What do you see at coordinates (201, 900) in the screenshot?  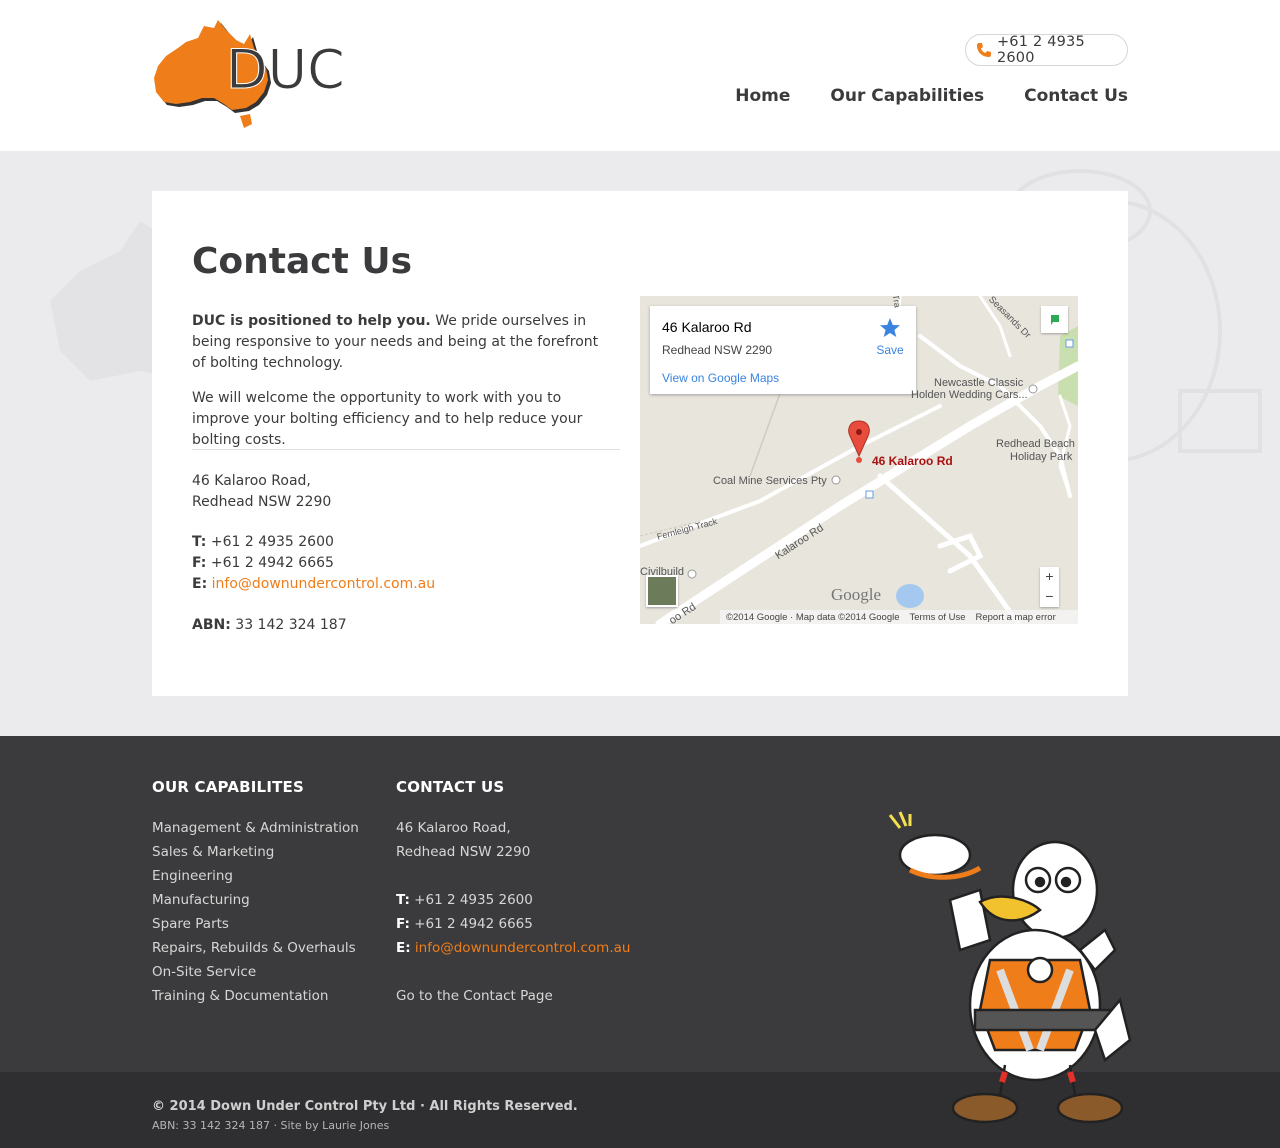 I see `footer-cap-link: Manufacturing` at bounding box center [201, 900].